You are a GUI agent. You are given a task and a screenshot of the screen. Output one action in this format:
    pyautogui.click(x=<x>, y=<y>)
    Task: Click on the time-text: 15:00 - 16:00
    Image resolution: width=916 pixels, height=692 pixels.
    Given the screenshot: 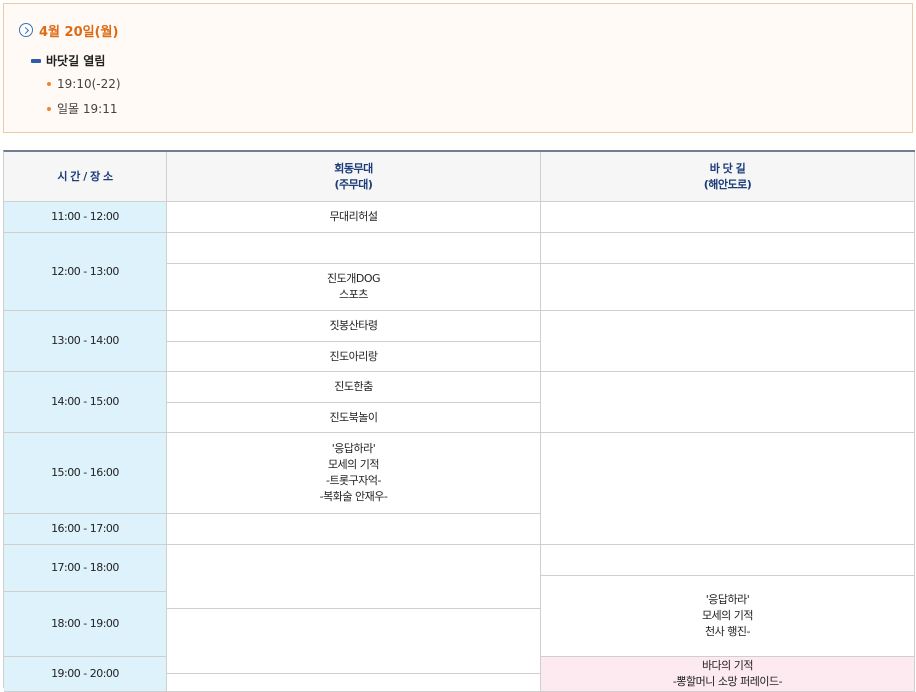 What is the action you would take?
    pyautogui.click(x=85, y=472)
    